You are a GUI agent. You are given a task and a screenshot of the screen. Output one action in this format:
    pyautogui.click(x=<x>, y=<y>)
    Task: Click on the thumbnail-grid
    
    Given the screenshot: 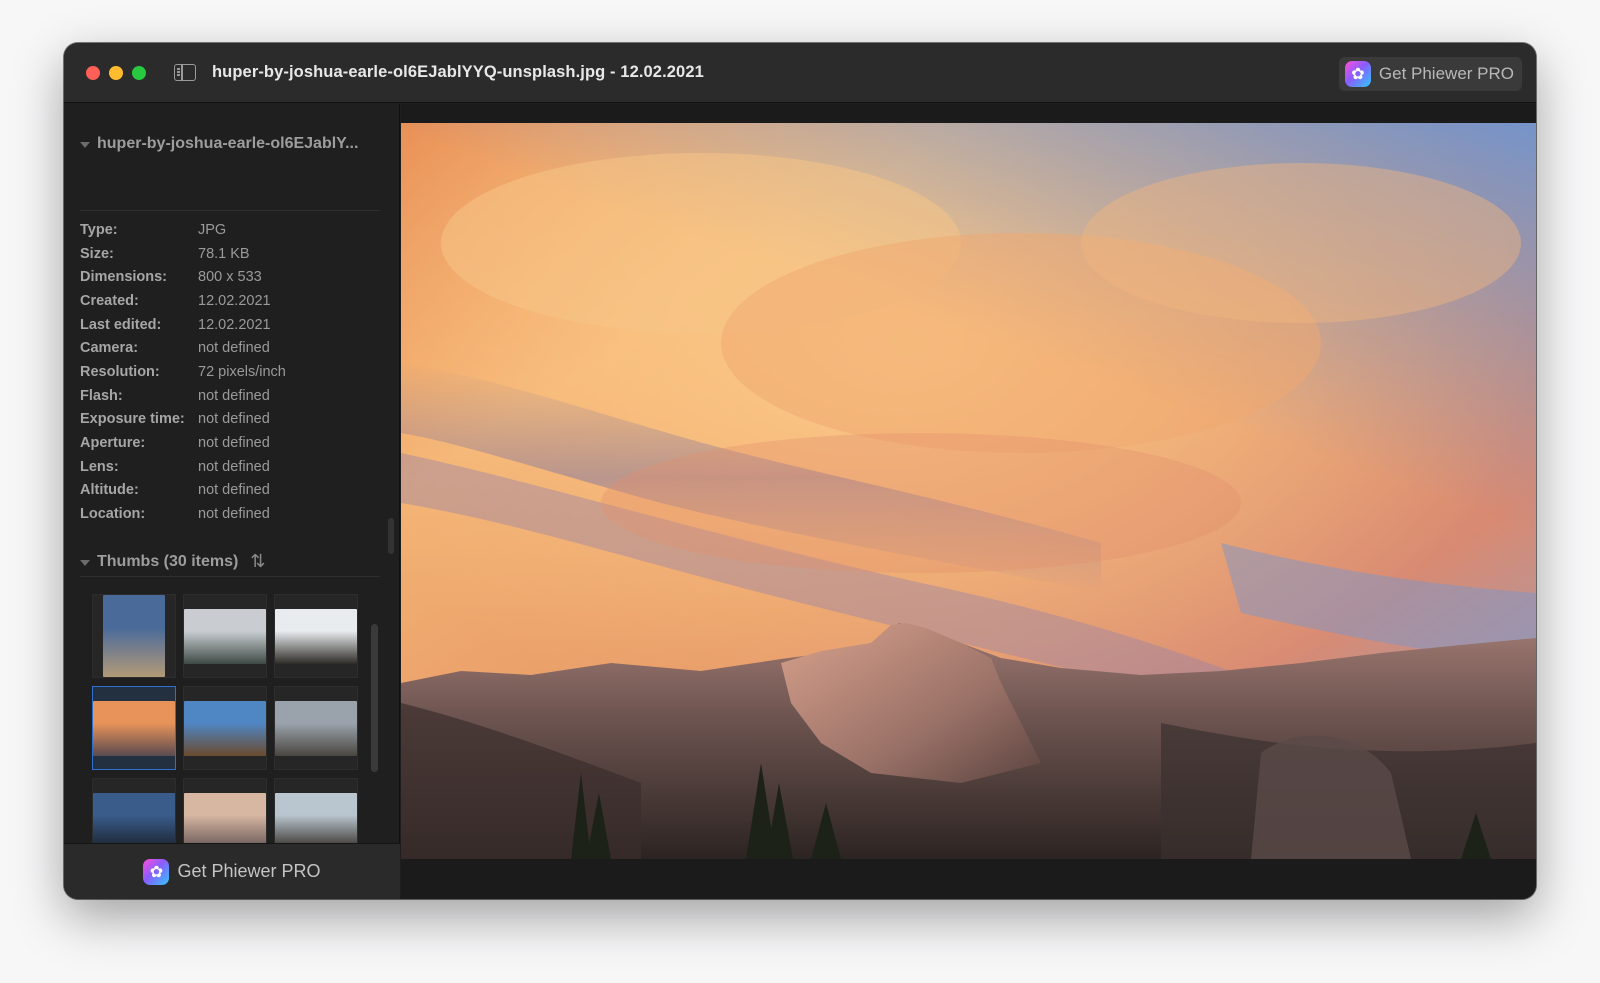 What is the action you would take?
    pyautogui.click(x=225, y=728)
    